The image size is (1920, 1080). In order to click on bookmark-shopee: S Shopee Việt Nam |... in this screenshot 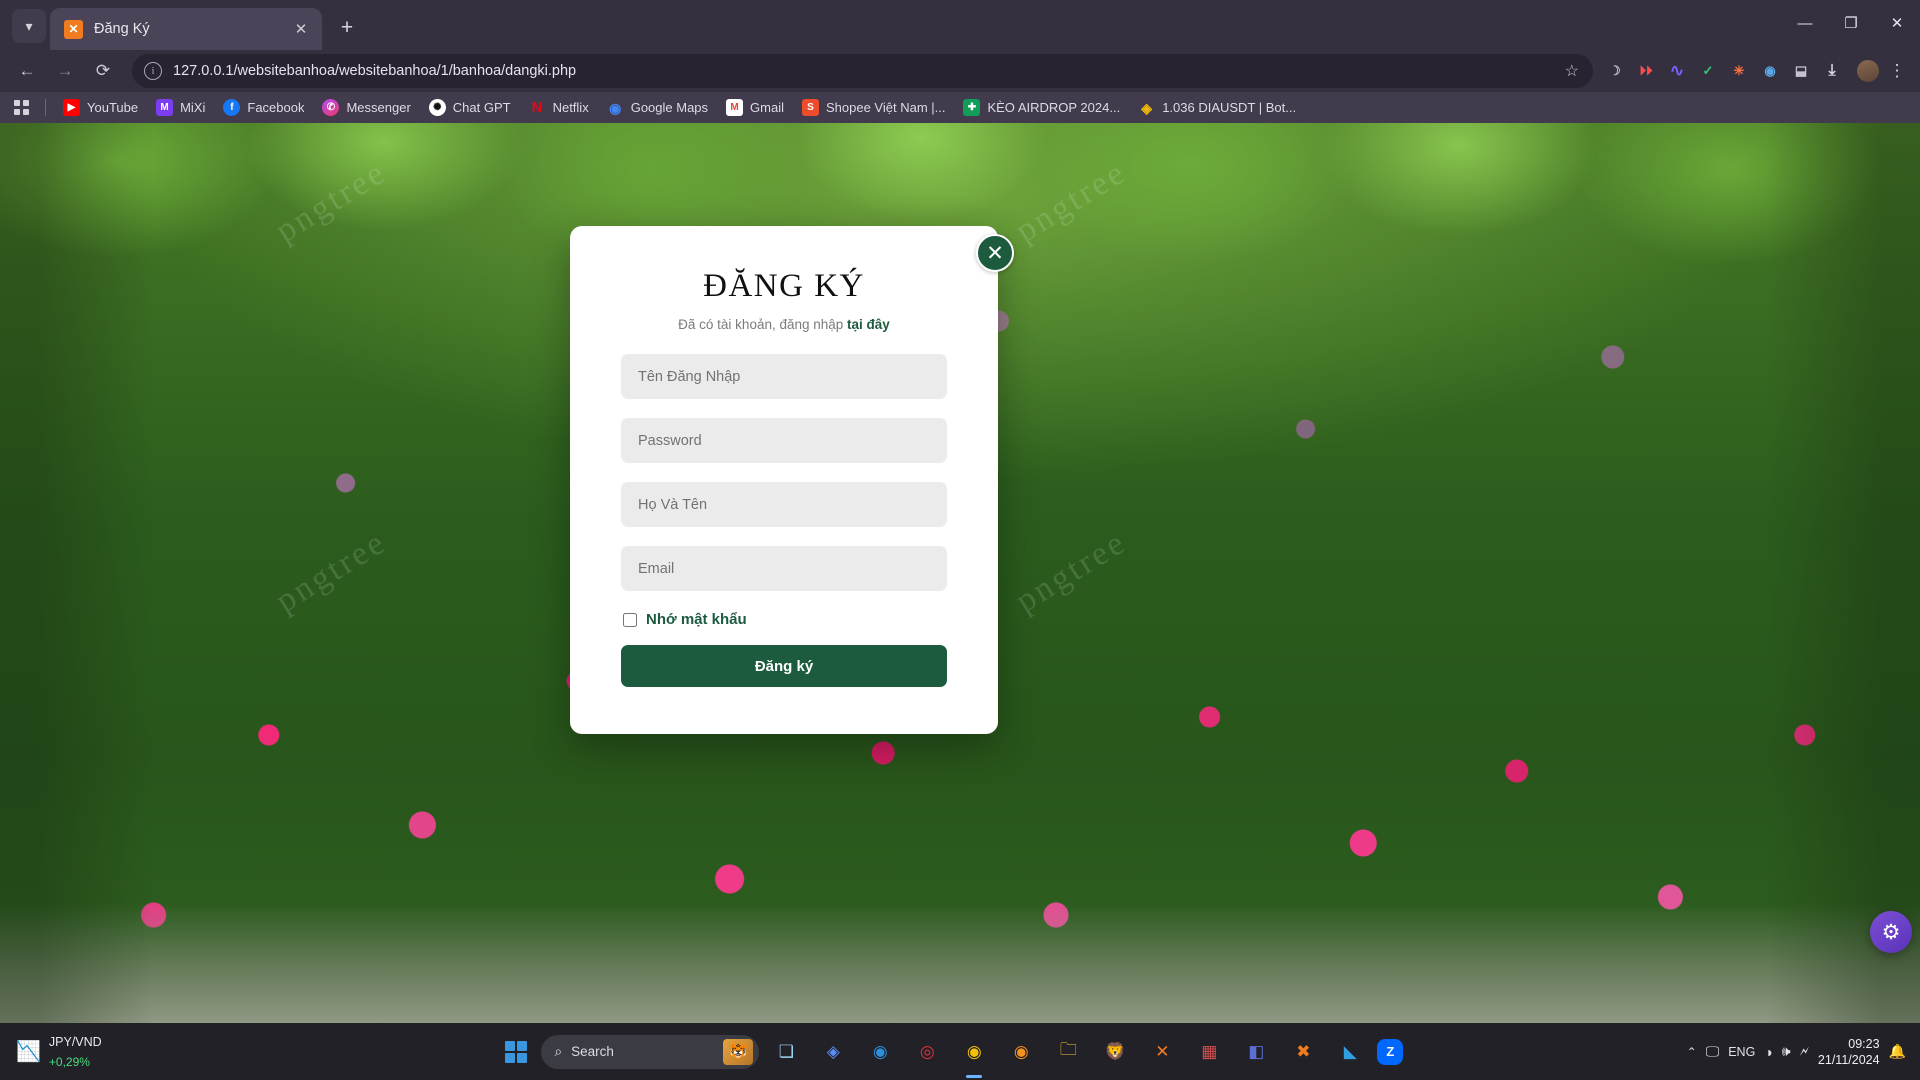, I will do `click(873, 108)`.